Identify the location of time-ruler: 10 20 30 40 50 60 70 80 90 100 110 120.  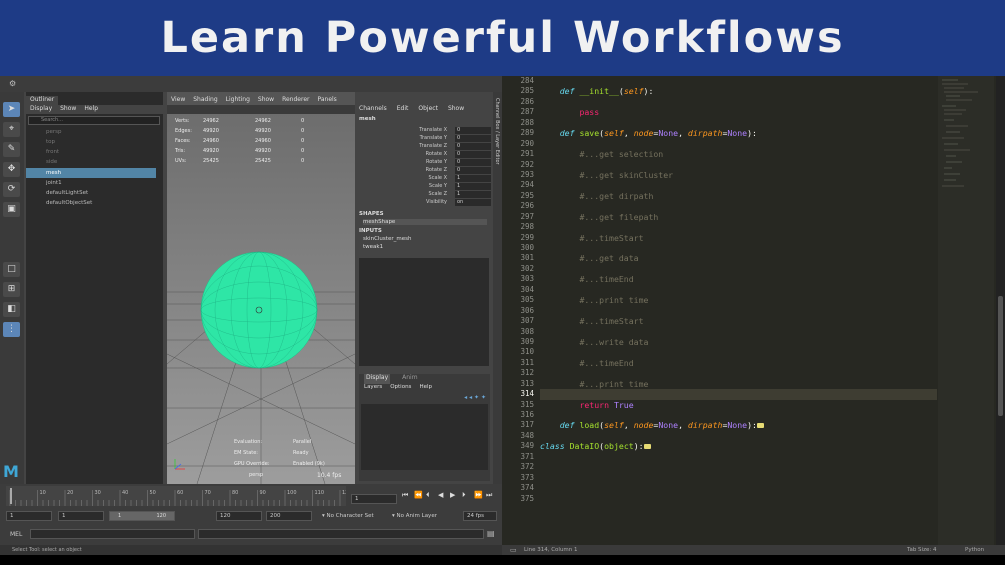
(179, 496).